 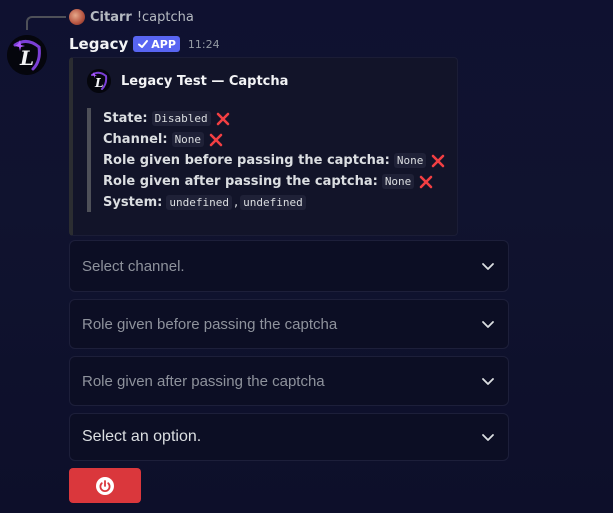 I want to click on embed-title: Legacy Test — Captcha, so click(x=205, y=81).